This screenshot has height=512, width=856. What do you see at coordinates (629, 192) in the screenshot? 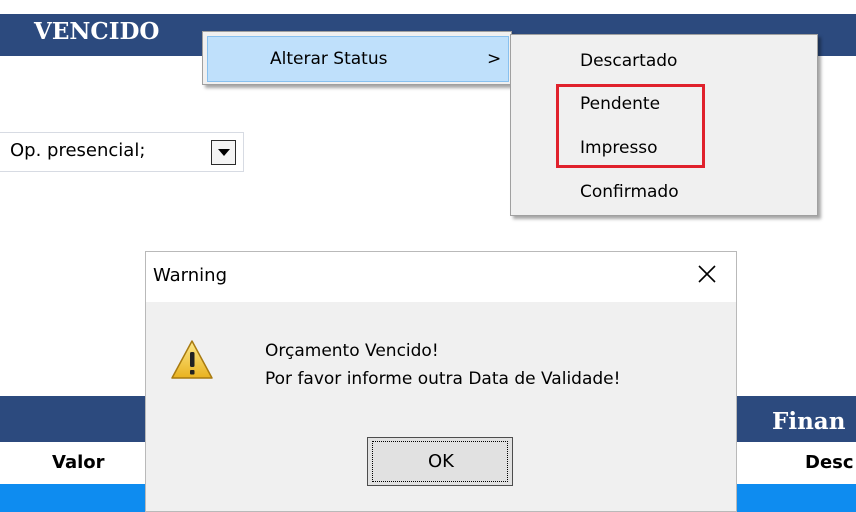
I see `submenu-item-confirmado: Confirmado` at bounding box center [629, 192].